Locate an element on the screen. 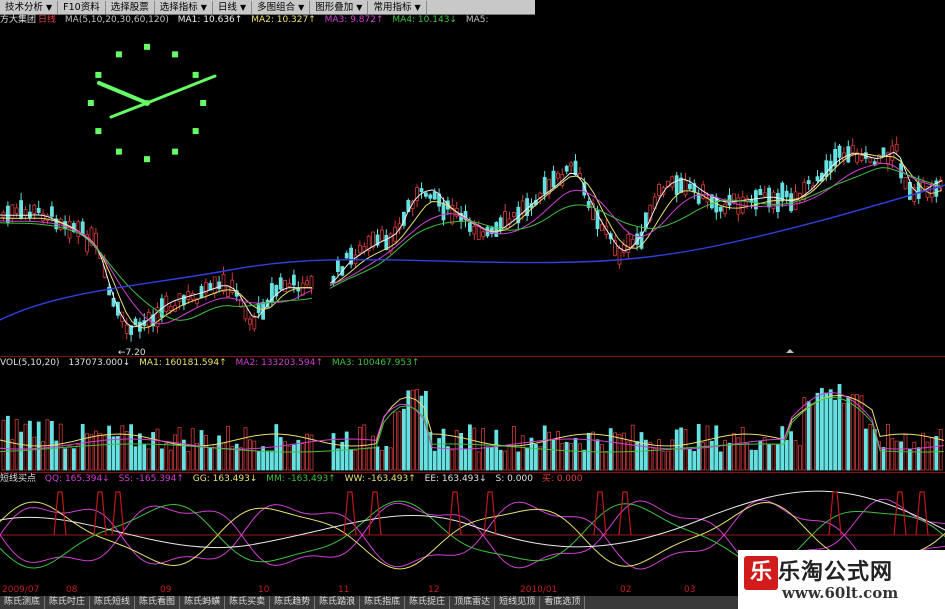 The width and height of the screenshot is (945, 609). tab-indicator: 短线见顶 is located at coordinates (518, 602).